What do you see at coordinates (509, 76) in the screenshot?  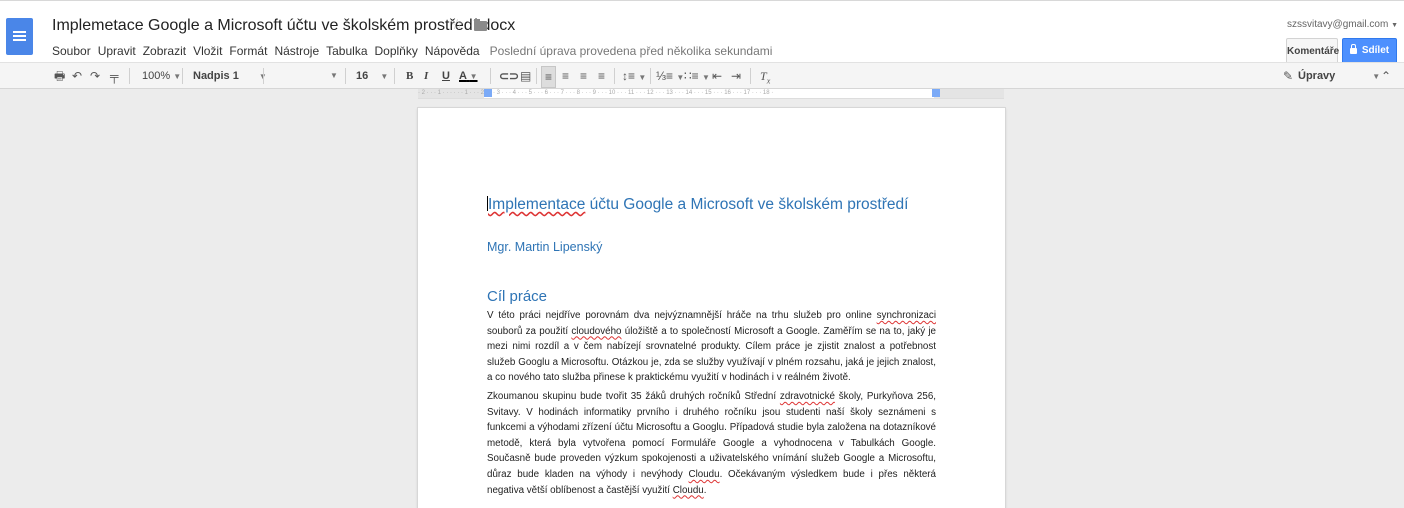 I see `link-icon: ⊂⊃` at bounding box center [509, 76].